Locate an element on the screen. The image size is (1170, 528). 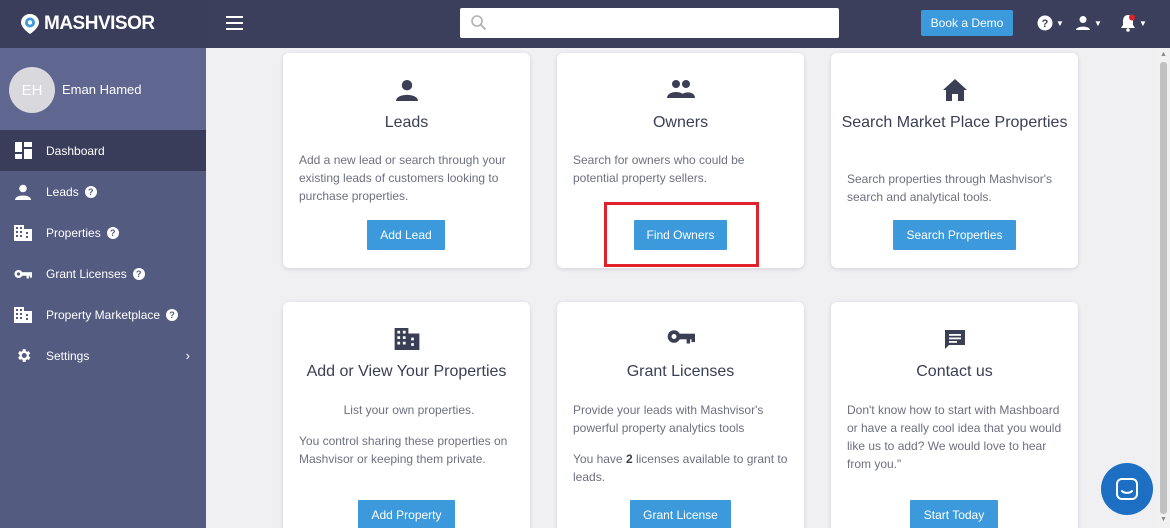
card-title: Contact us is located at coordinates (954, 371).